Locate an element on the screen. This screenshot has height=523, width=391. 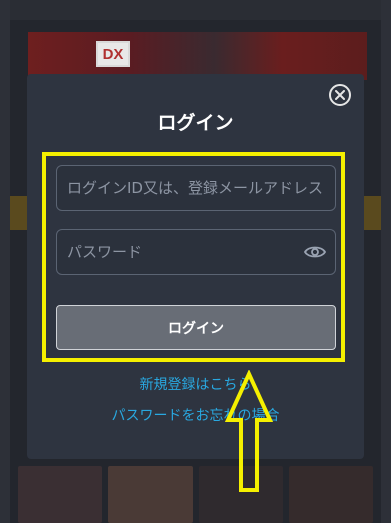
banner-badge: DX is located at coordinates (113, 54).